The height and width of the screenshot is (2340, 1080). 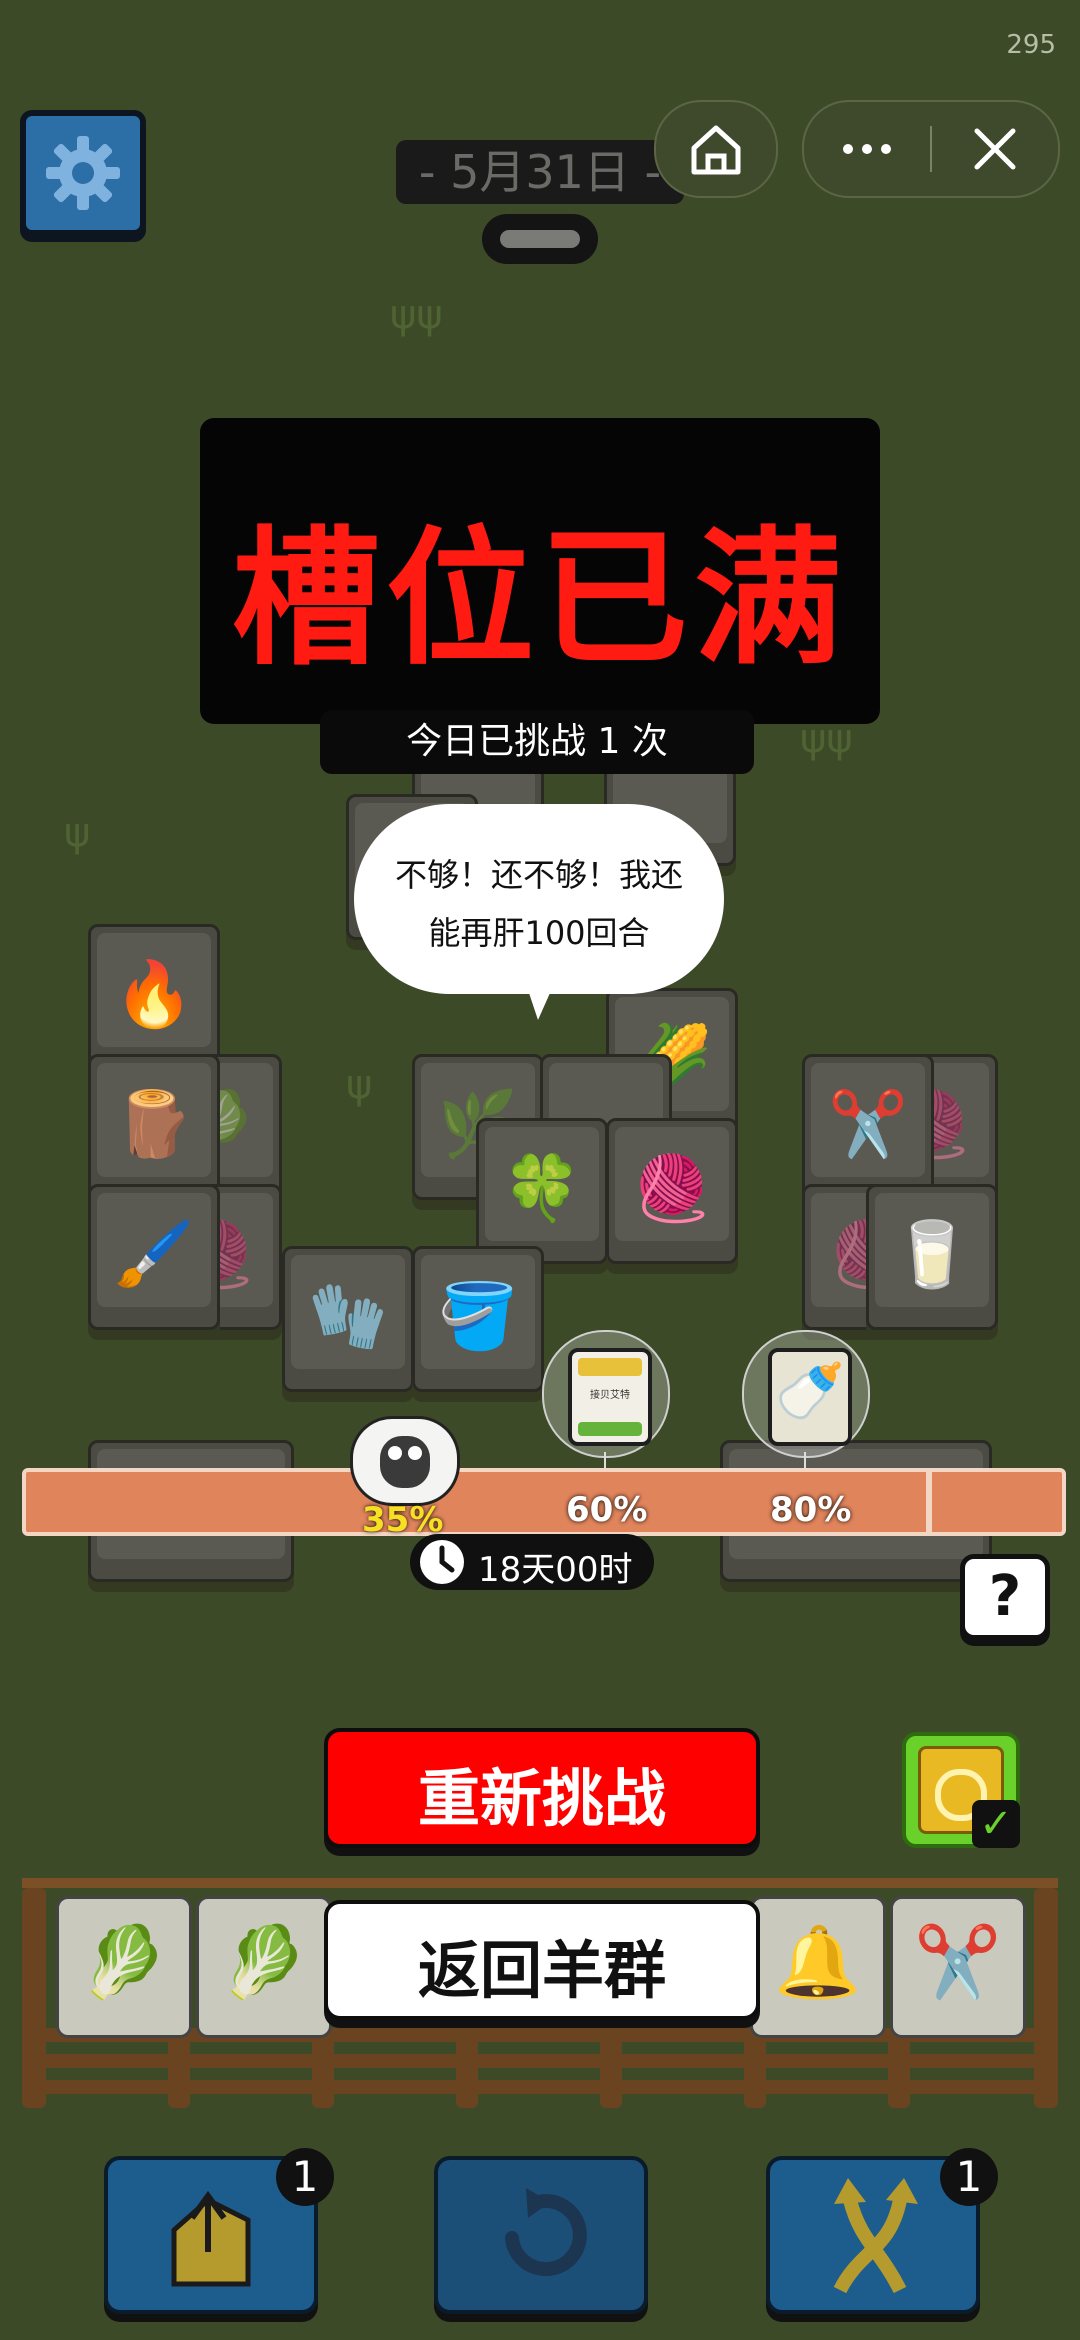 I want to click on challenge-count-text: 今日已挑战 1 次, so click(x=537, y=741).